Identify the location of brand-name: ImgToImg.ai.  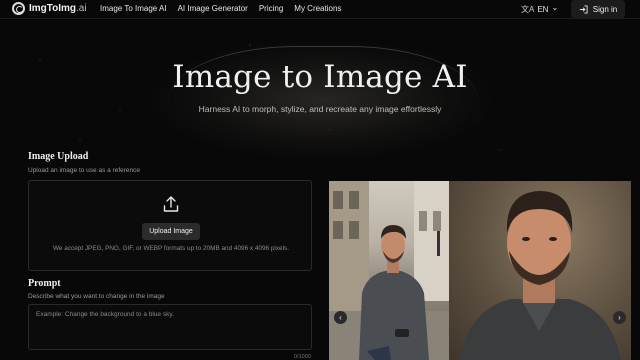
(58, 8).